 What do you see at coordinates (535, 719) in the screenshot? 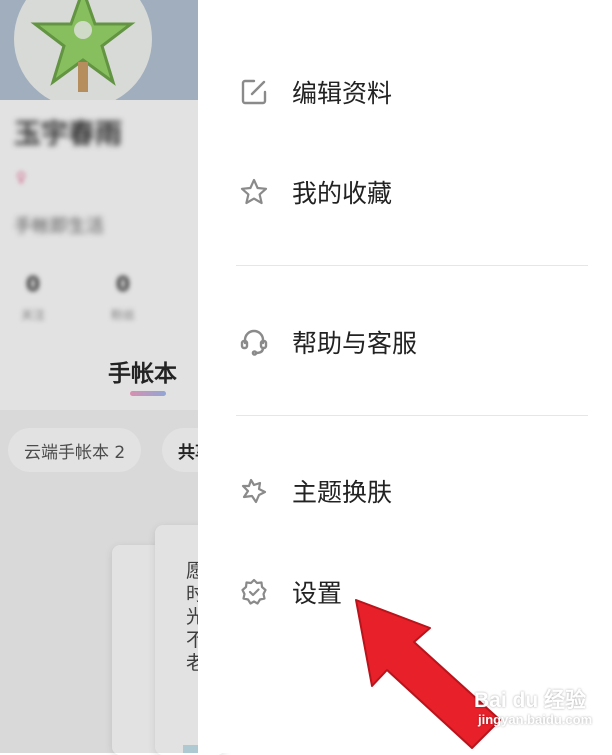
I see `watermark-domain: jingyan.baidu.com` at bounding box center [535, 719].